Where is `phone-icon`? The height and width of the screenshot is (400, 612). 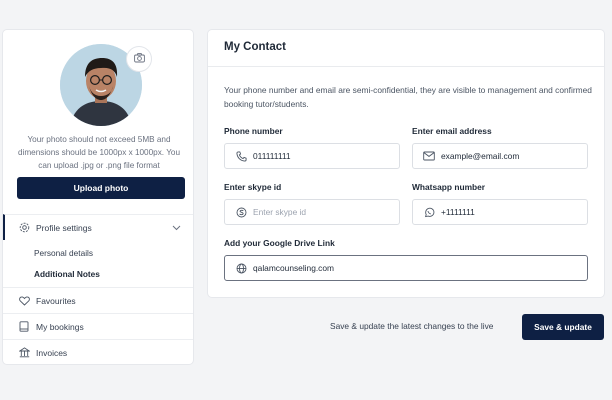 phone-icon is located at coordinates (241, 156).